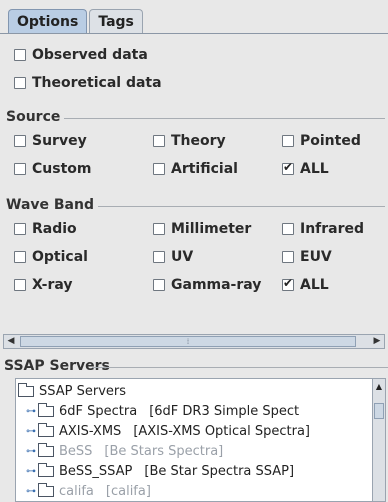 This screenshot has height=502, width=388. I want to click on tree-node-axis-xms: ⊶ AXIS-XMS [AXIS-XMS Optical Spectra], so click(167, 431).